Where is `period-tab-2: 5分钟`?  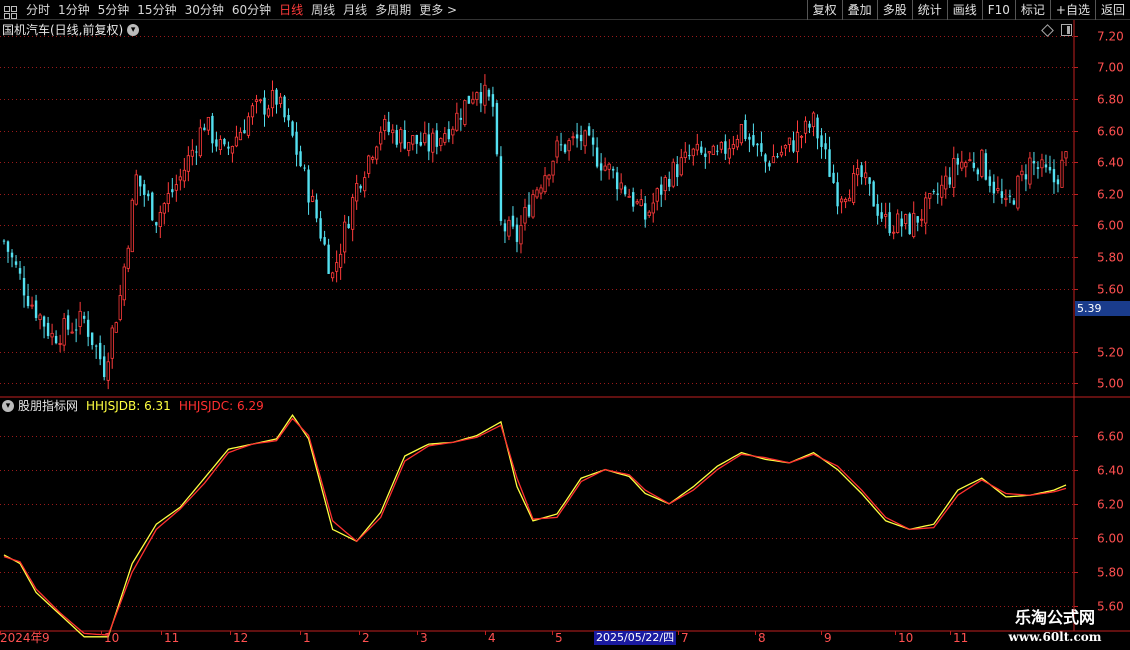
period-tab-2: 5分钟 is located at coordinates (114, 10).